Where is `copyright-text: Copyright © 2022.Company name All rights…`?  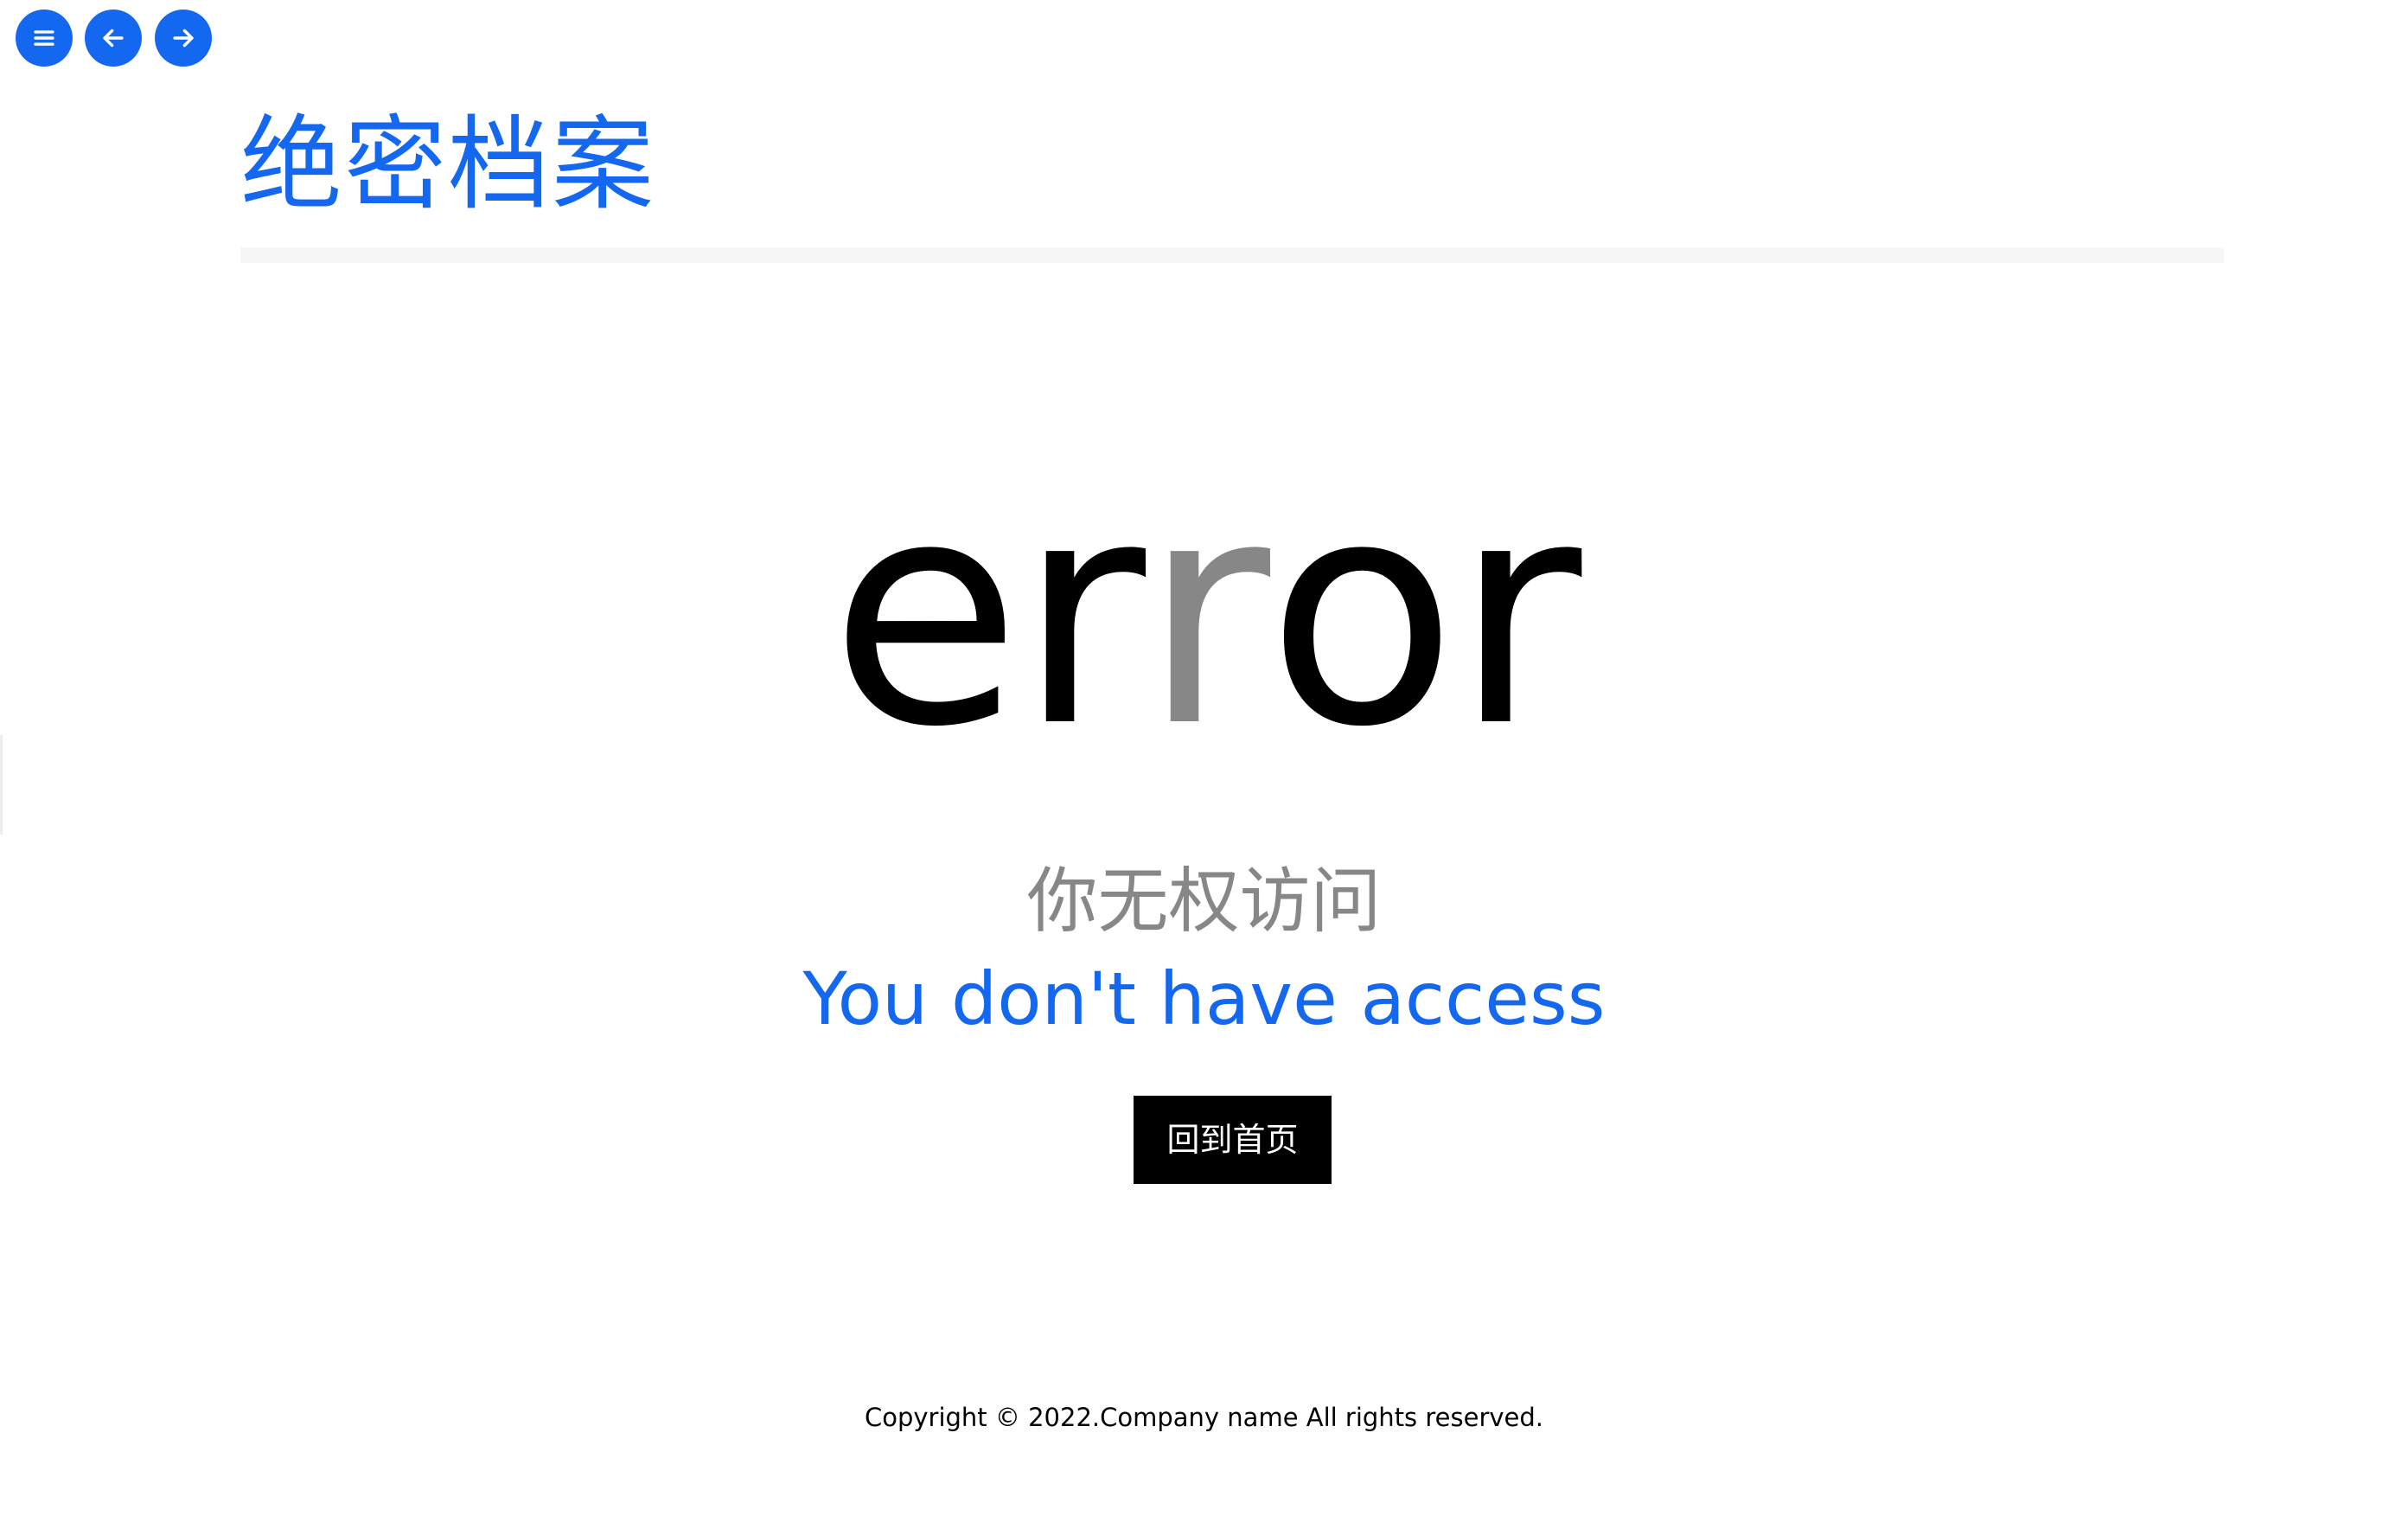
copyright-text: Copyright © 2022.Company name All rights… is located at coordinates (1204, 1417).